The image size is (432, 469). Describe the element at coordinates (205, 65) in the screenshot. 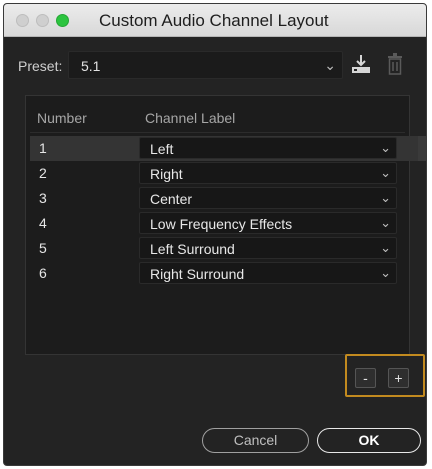

I see `preset-dropdown: 5.1 ⌄` at that location.